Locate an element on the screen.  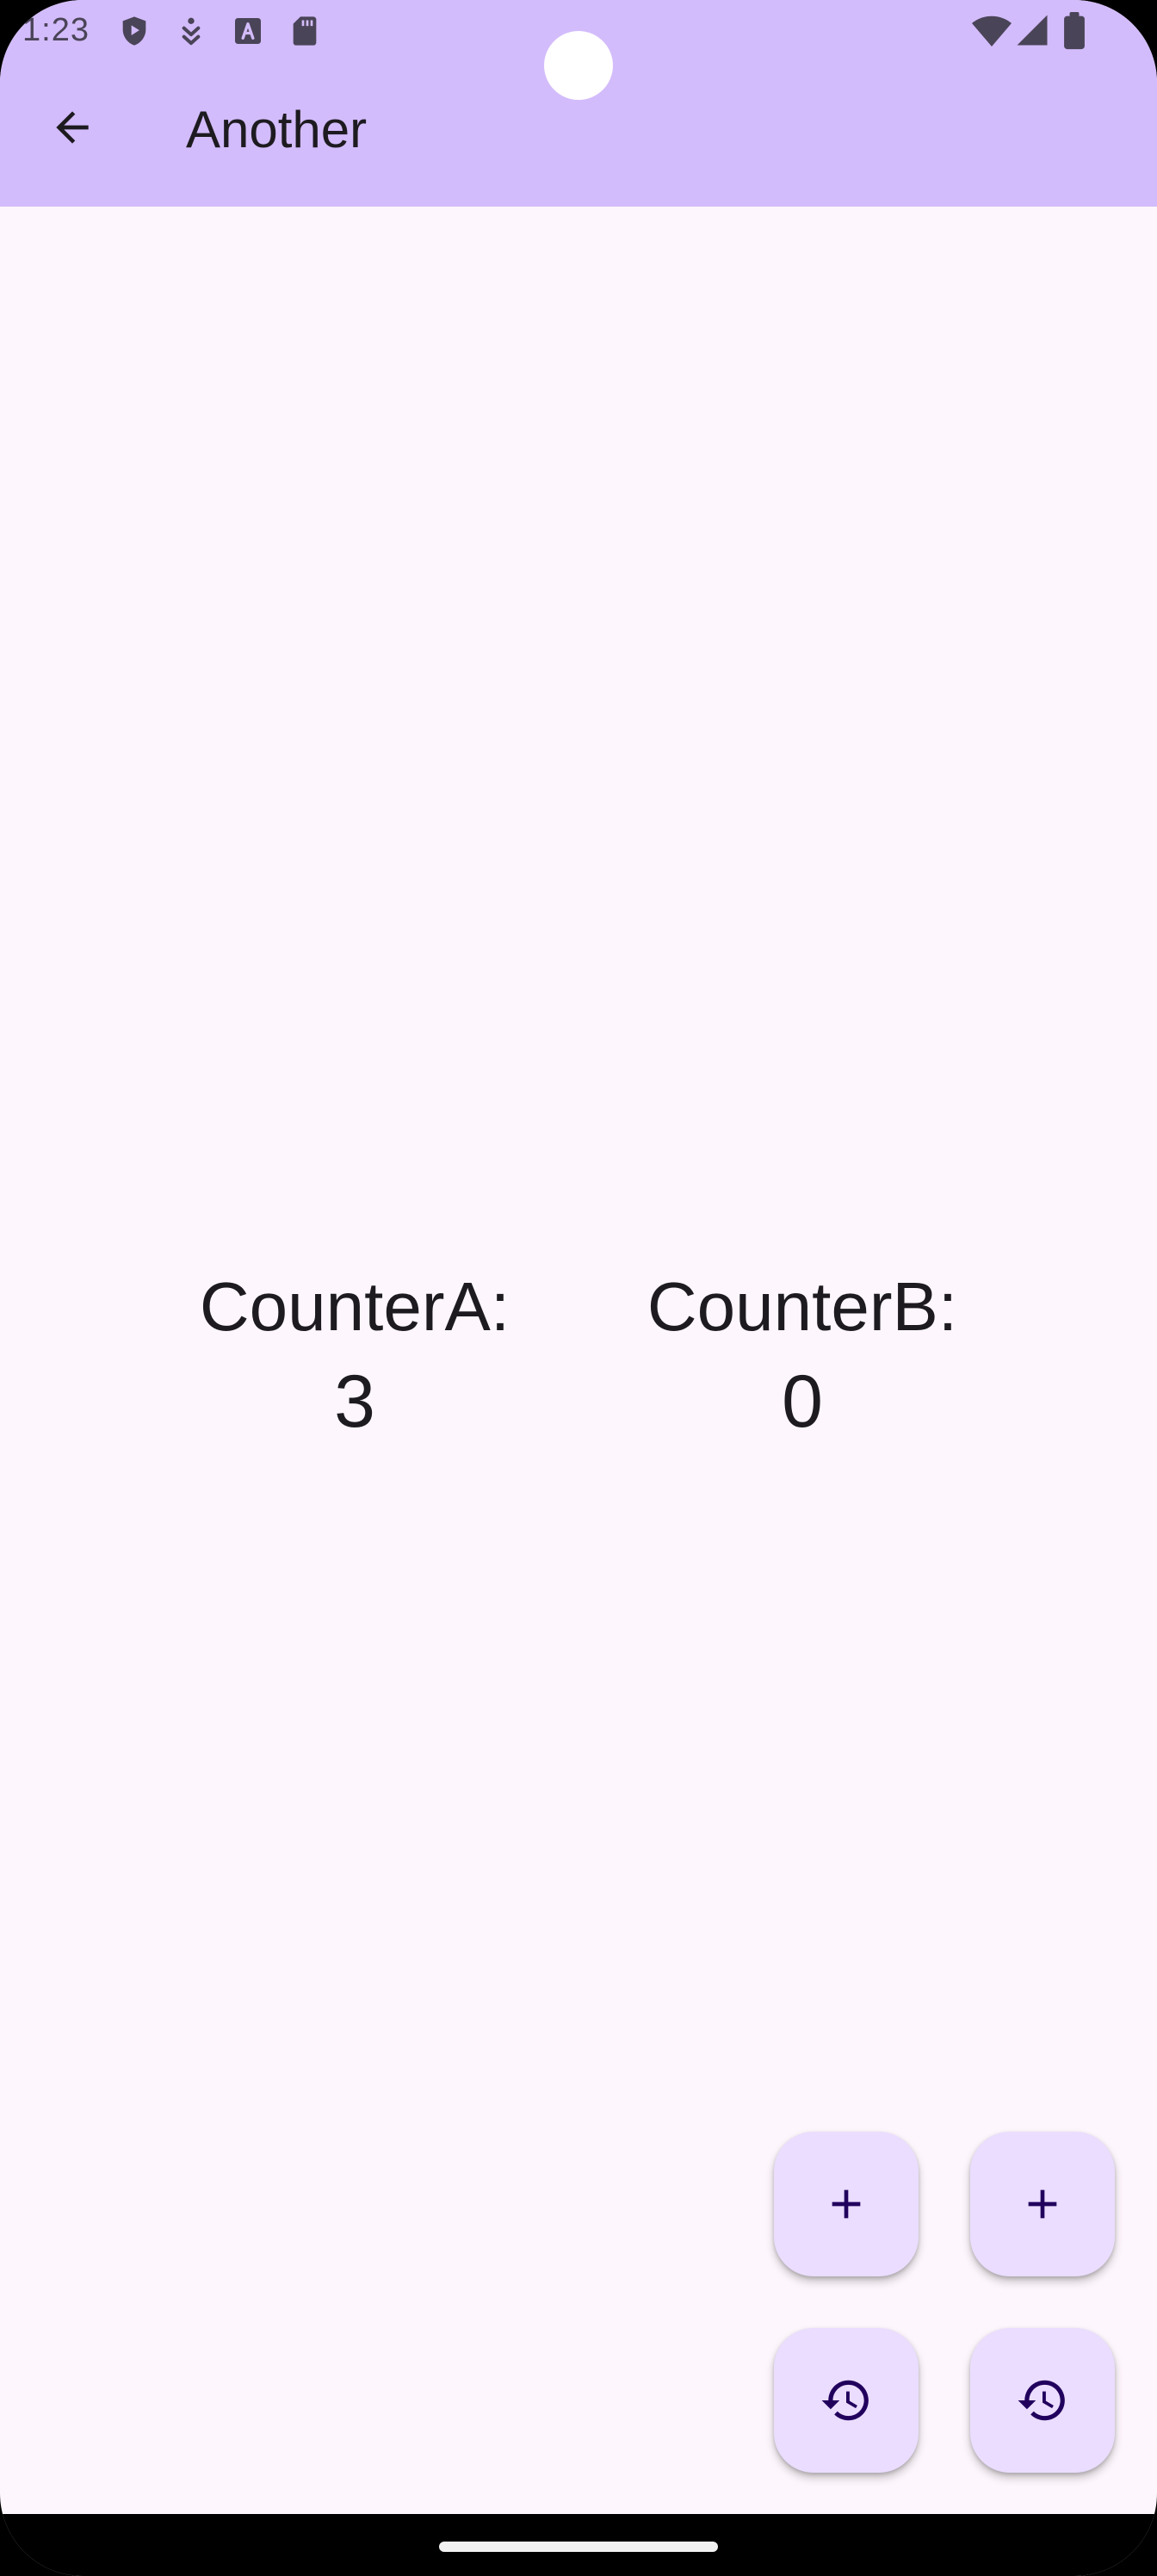
status-time: 1:23 is located at coordinates (56, 30).